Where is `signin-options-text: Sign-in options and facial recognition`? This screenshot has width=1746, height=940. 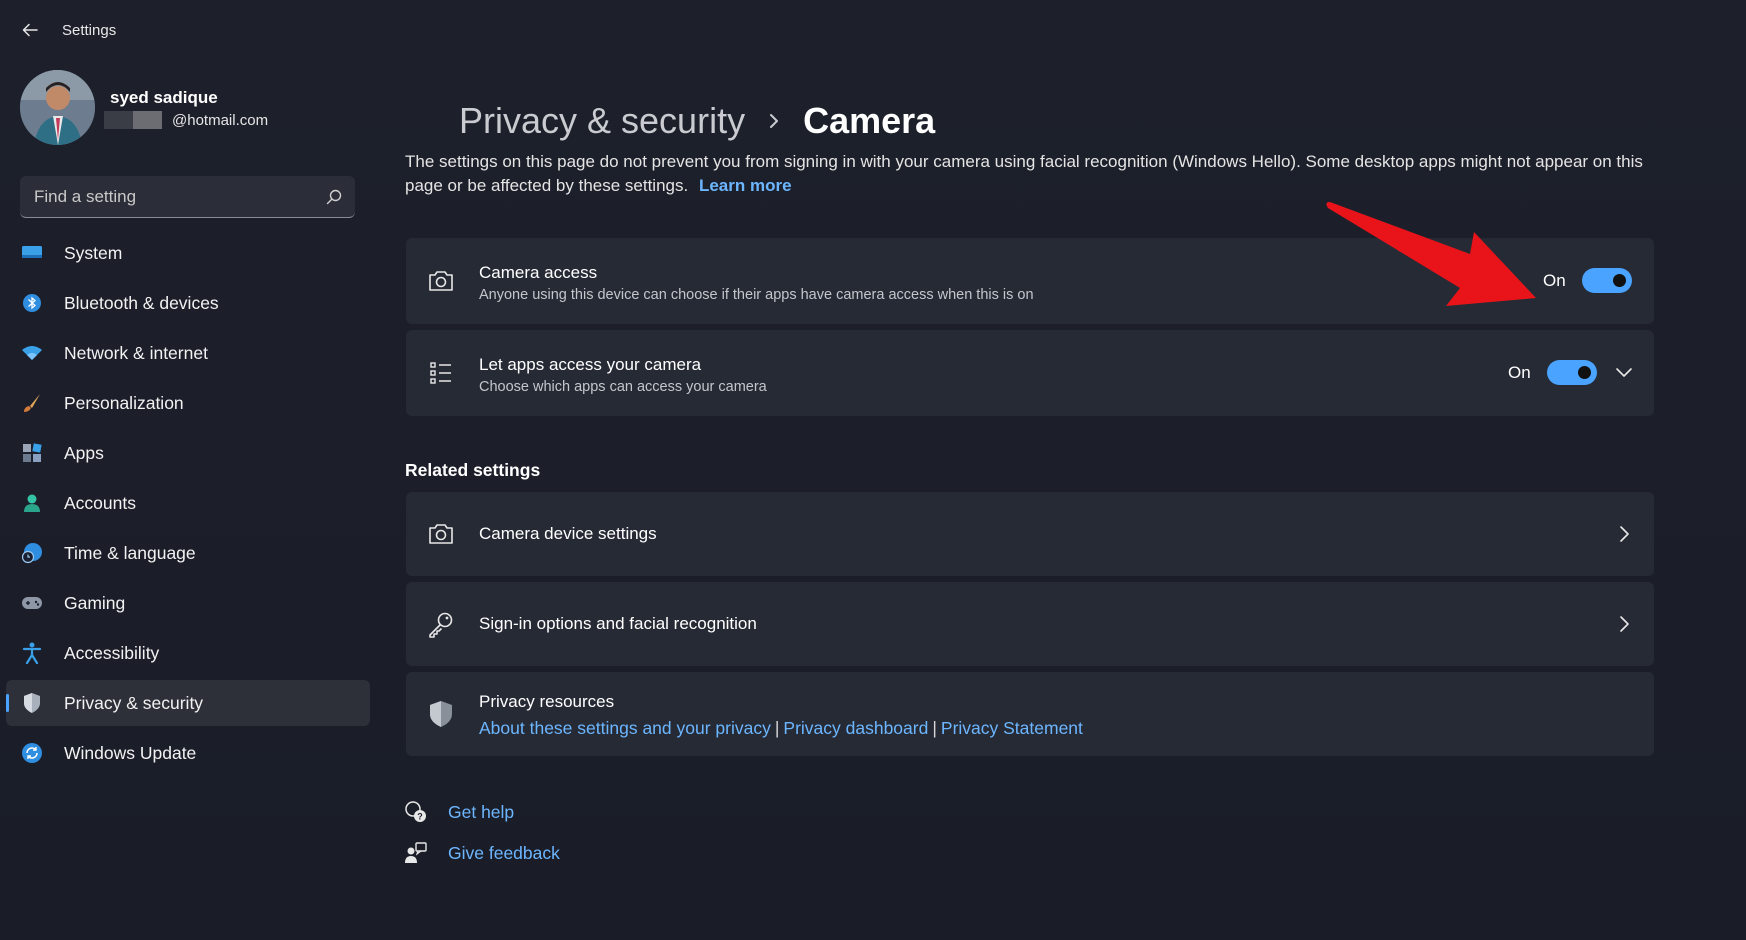
signin-options-text: Sign-in options and facial recognition is located at coordinates (618, 624).